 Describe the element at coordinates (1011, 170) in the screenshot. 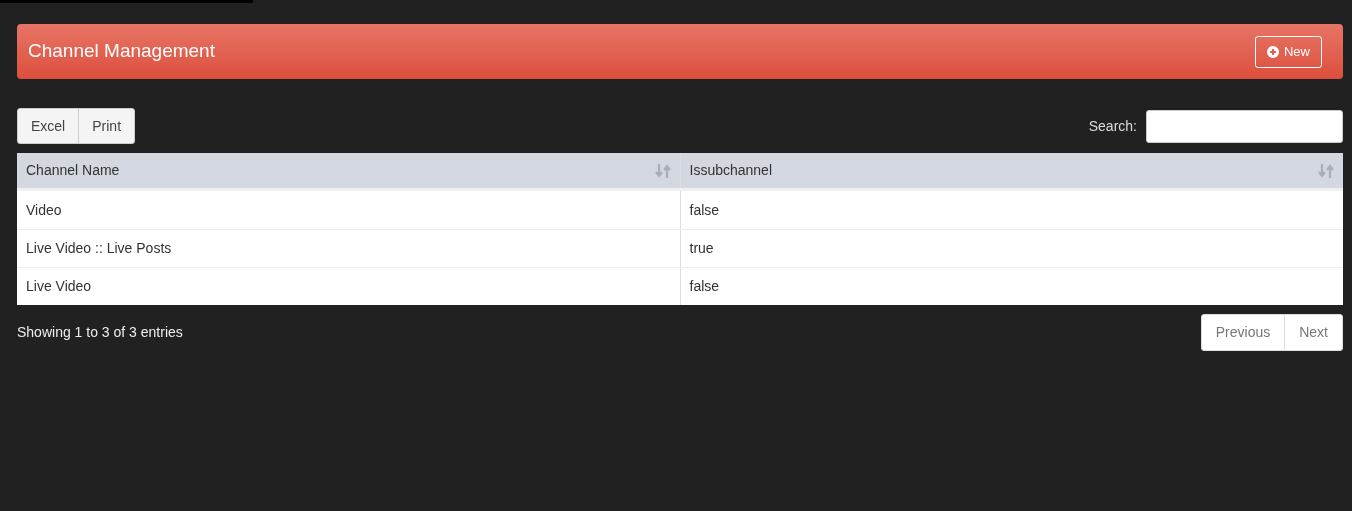

I see `column-header: Issubchannel` at that location.